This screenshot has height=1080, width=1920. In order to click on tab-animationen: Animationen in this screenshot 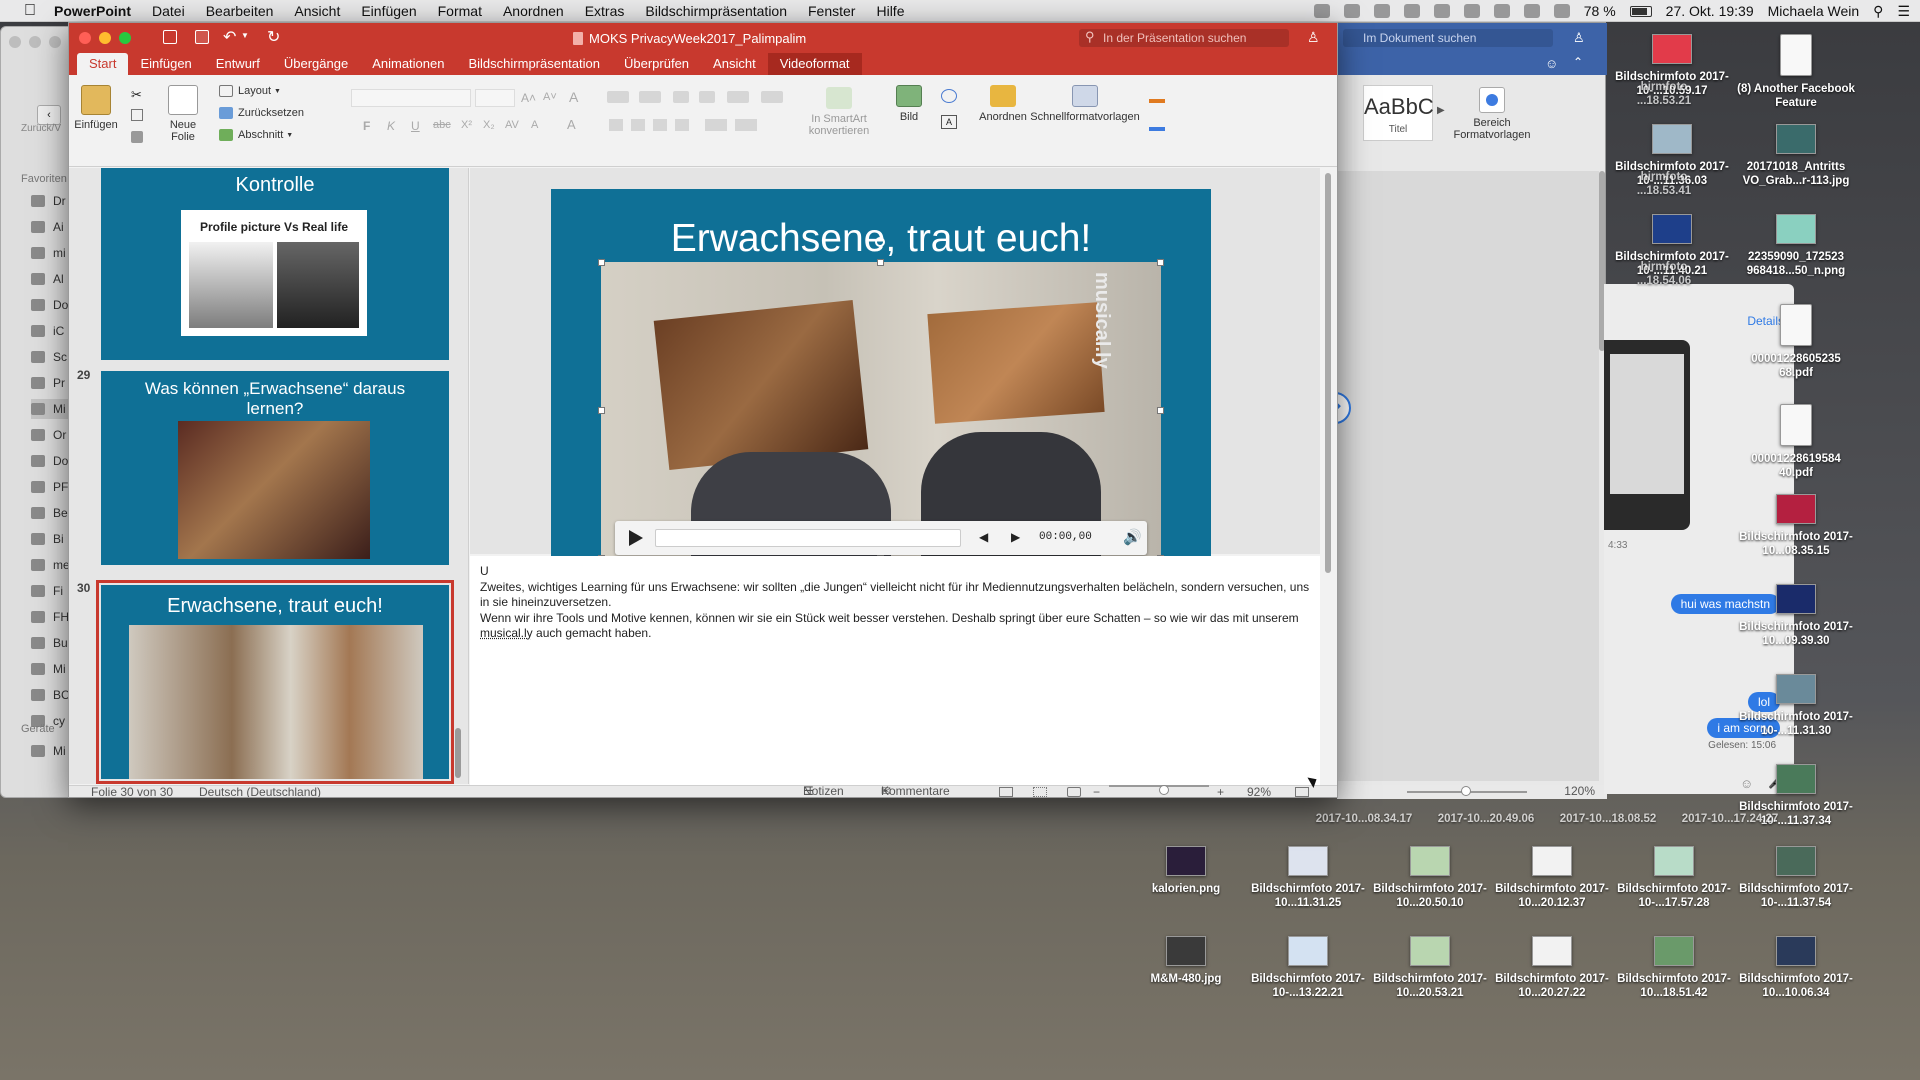, I will do `click(408, 64)`.